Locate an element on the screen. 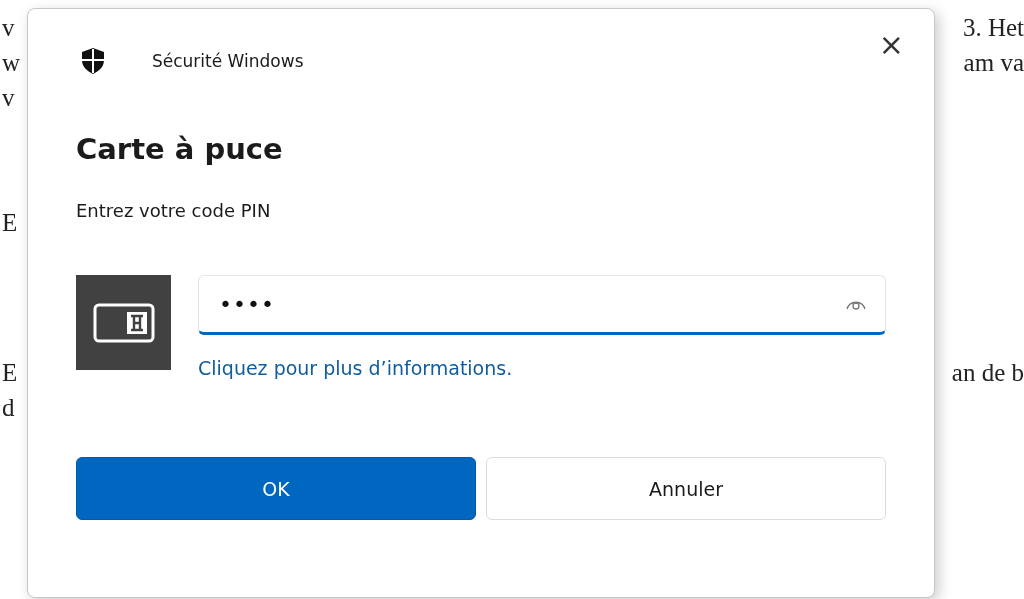 This screenshot has height=599, width=1024. shield-icon is located at coordinates (93, 61).